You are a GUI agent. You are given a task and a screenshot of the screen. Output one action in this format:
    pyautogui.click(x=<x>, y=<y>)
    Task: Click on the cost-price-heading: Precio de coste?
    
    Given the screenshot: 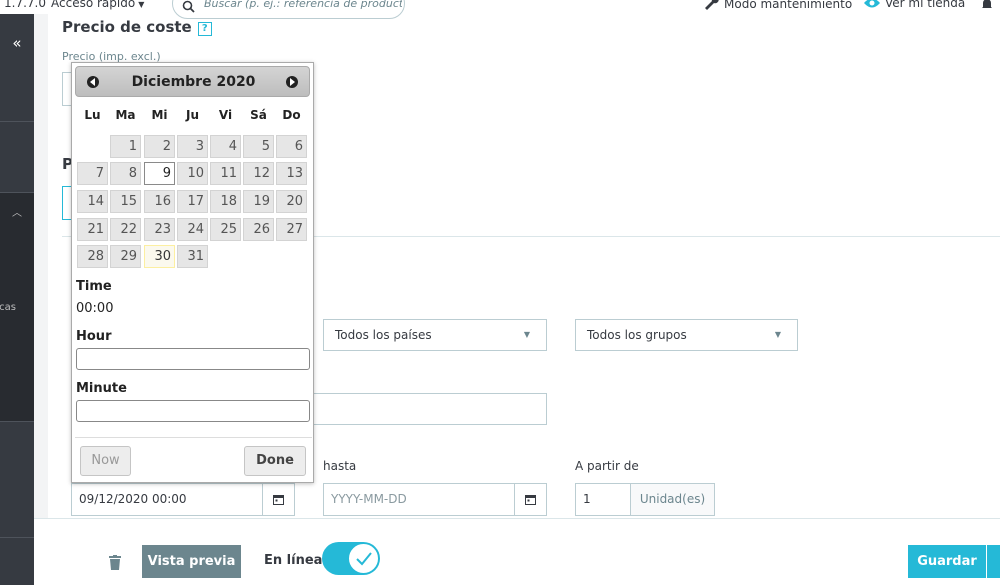 What is the action you would take?
    pyautogui.click(x=137, y=27)
    